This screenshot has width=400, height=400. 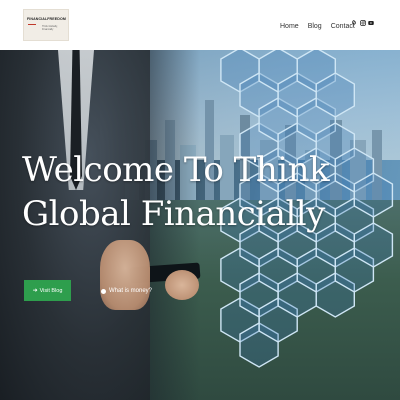 I want to click on nav-home: Home, so click(x=289, y=26).